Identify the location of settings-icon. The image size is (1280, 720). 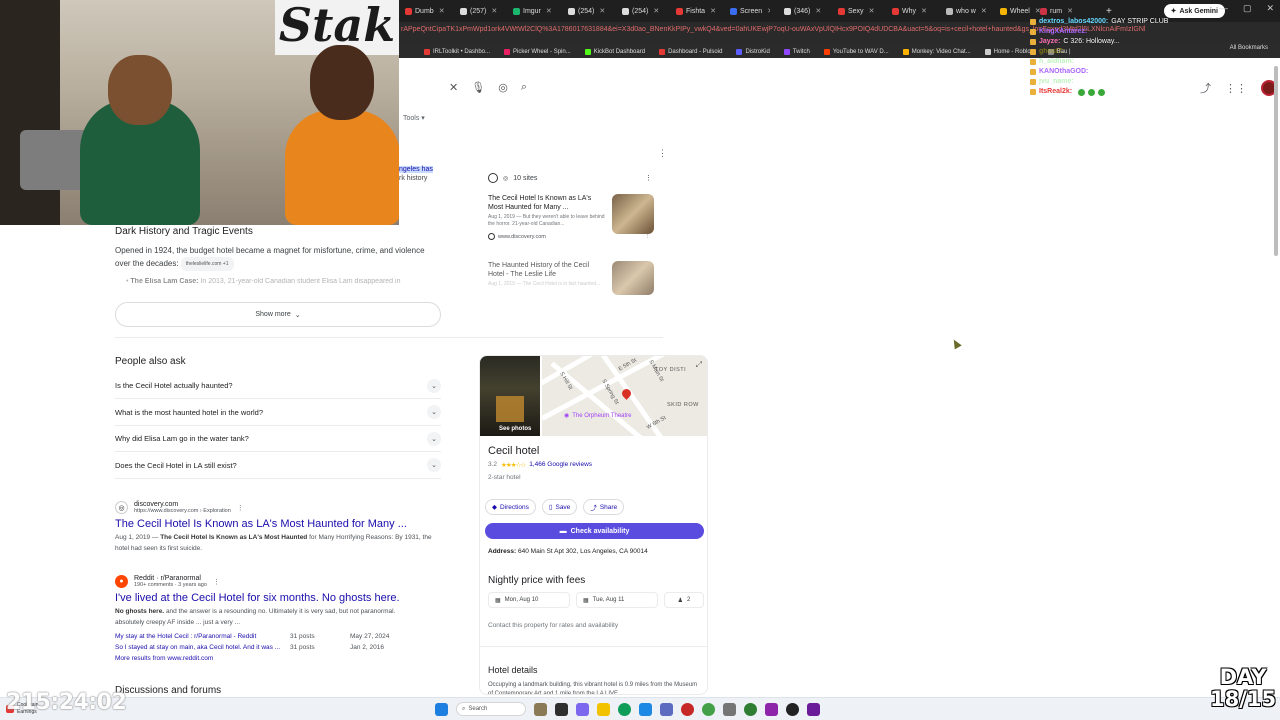
(729, 709).